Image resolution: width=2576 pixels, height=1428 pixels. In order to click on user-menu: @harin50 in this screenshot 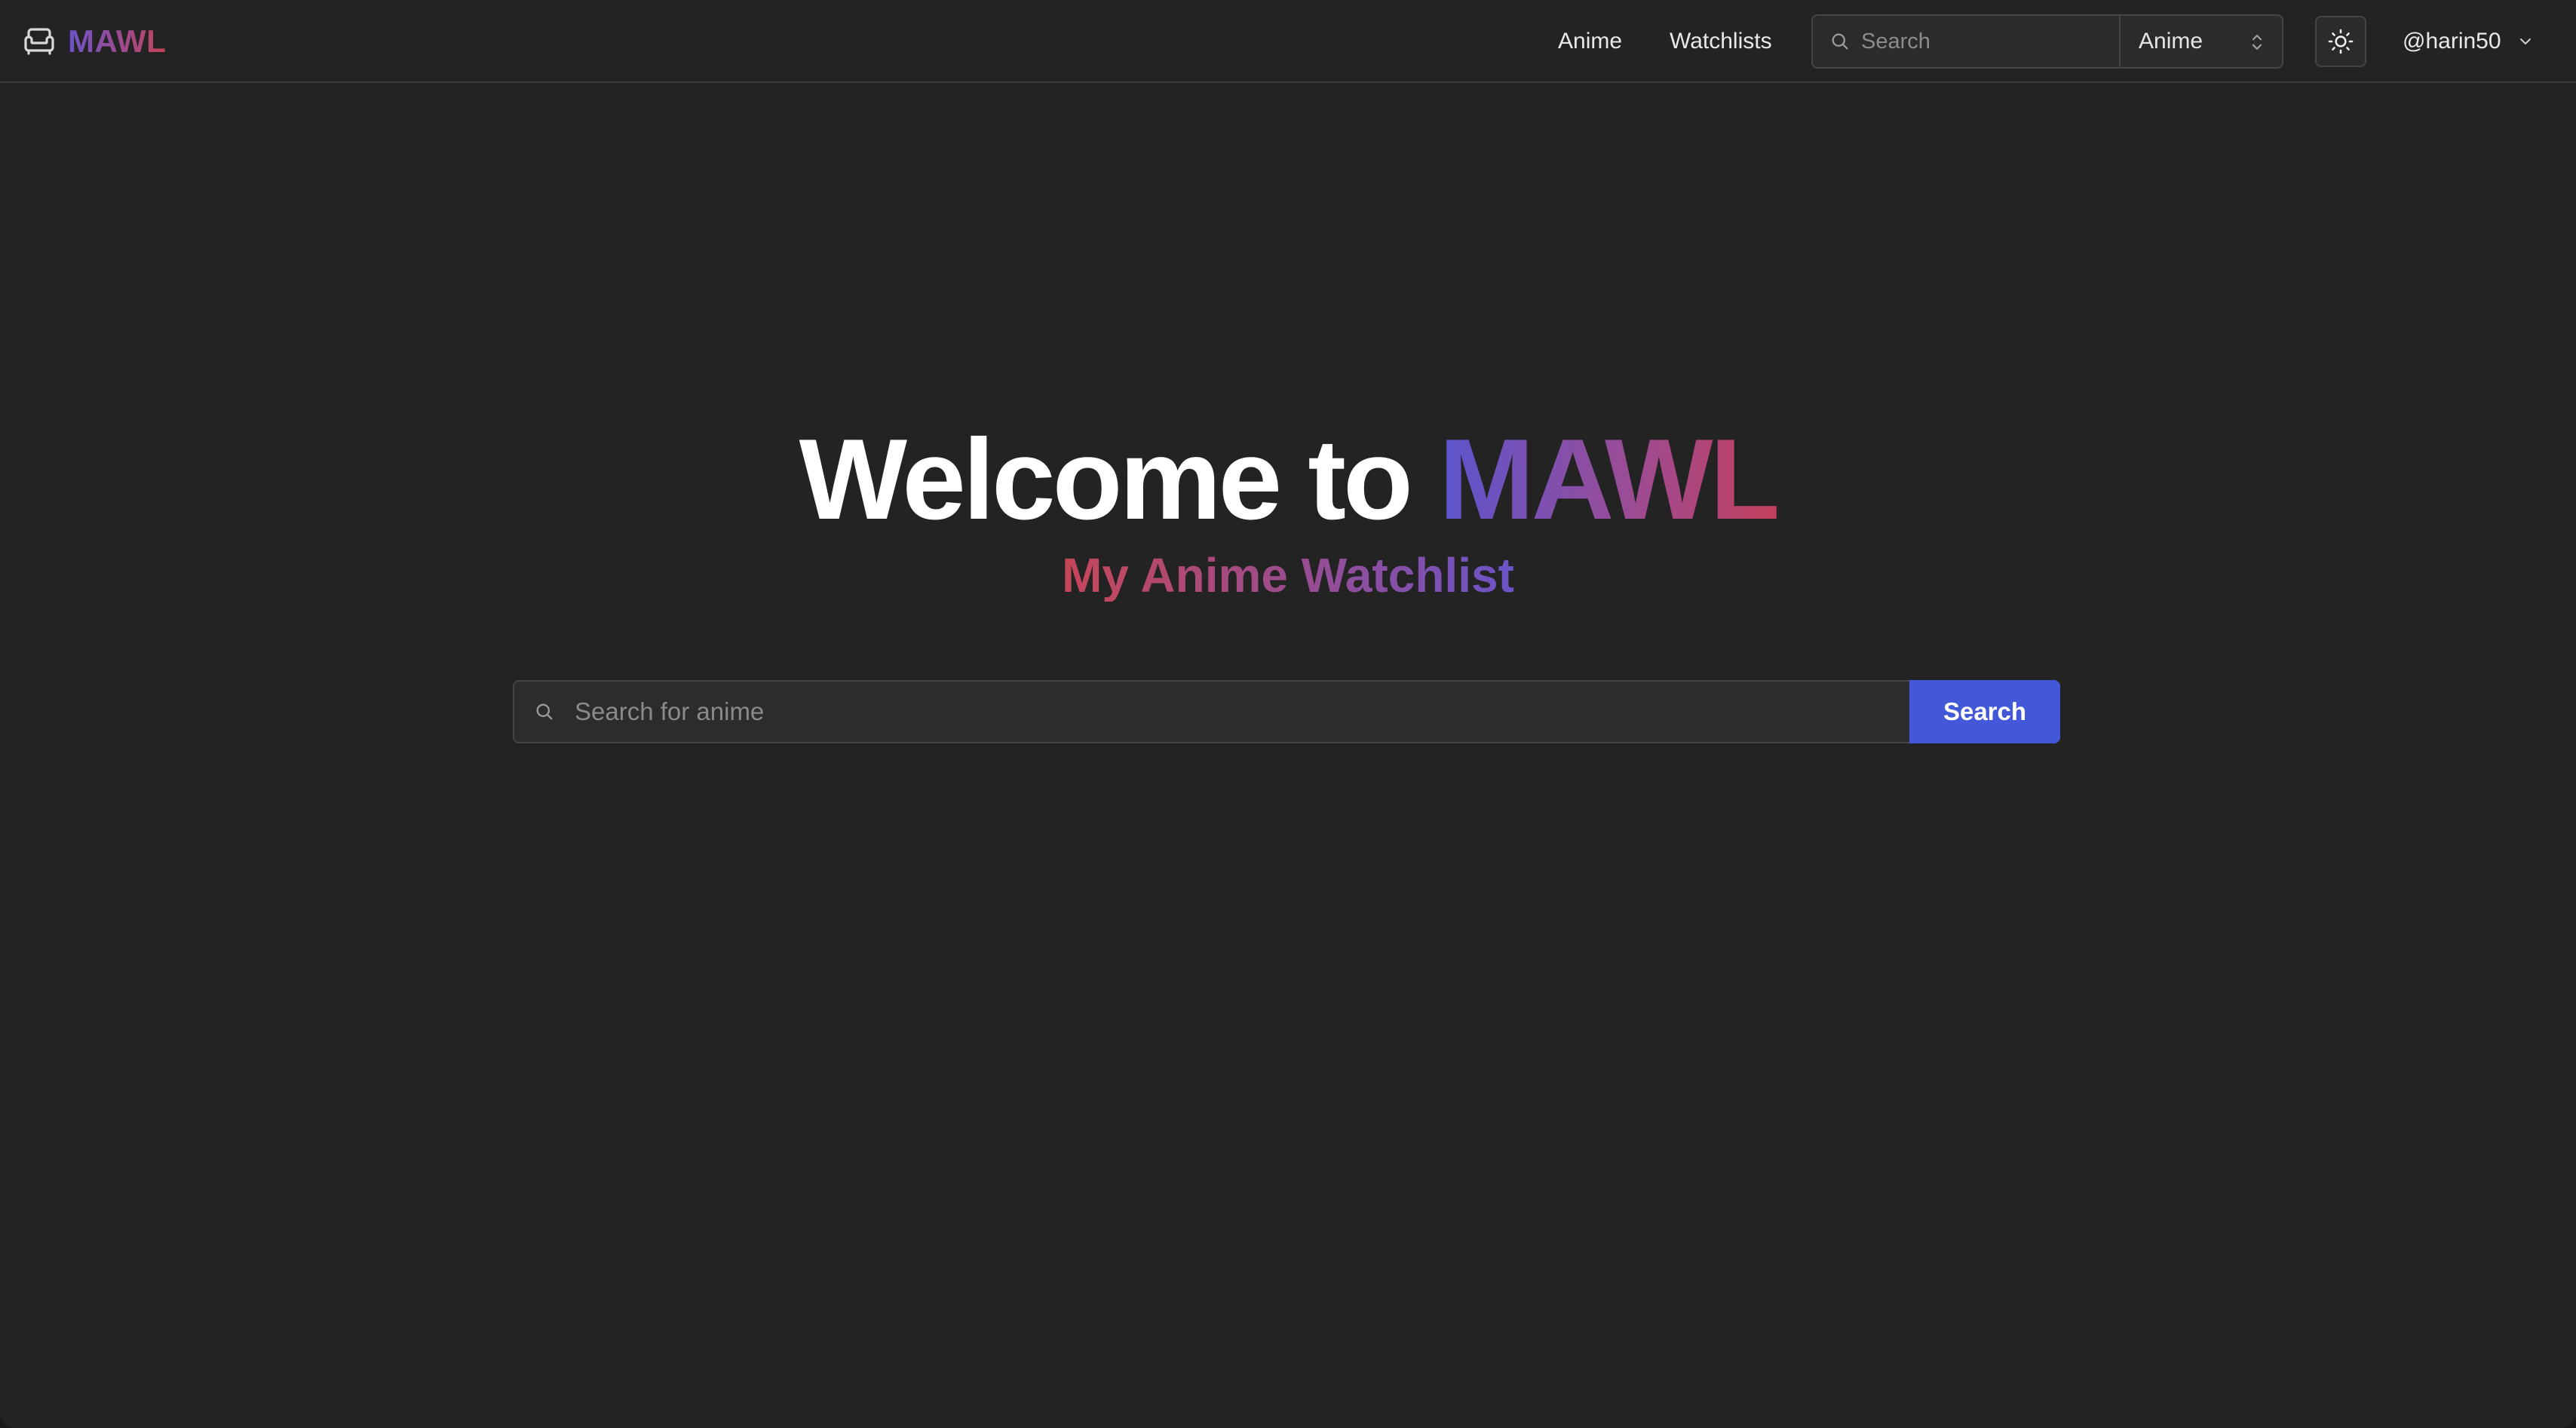, I will do `click(2469, 41)`.